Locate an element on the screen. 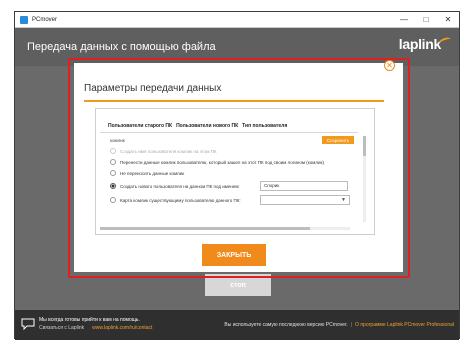 The height and width of the screenshot is (348, 474). new-username-input: Спорик is located at coordinates (304, 186).